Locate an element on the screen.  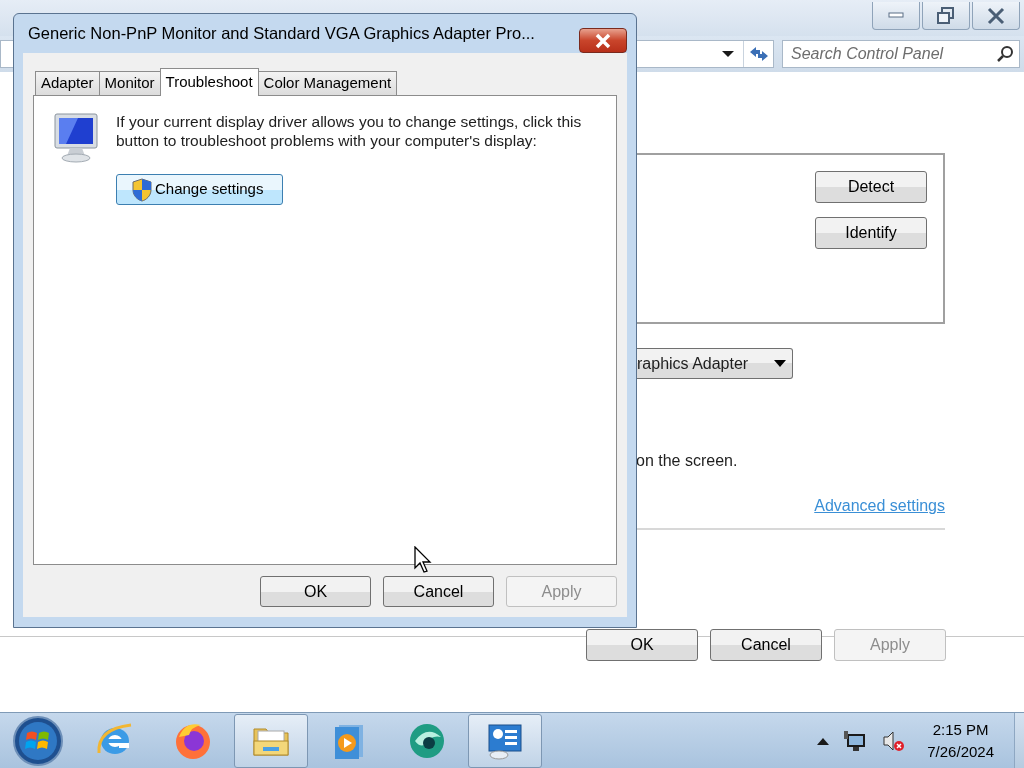
message-text: If your current display driver allows you to change settings, click this button to troubleshoot problems with your computer's display: is located at coordinates (349, 131).